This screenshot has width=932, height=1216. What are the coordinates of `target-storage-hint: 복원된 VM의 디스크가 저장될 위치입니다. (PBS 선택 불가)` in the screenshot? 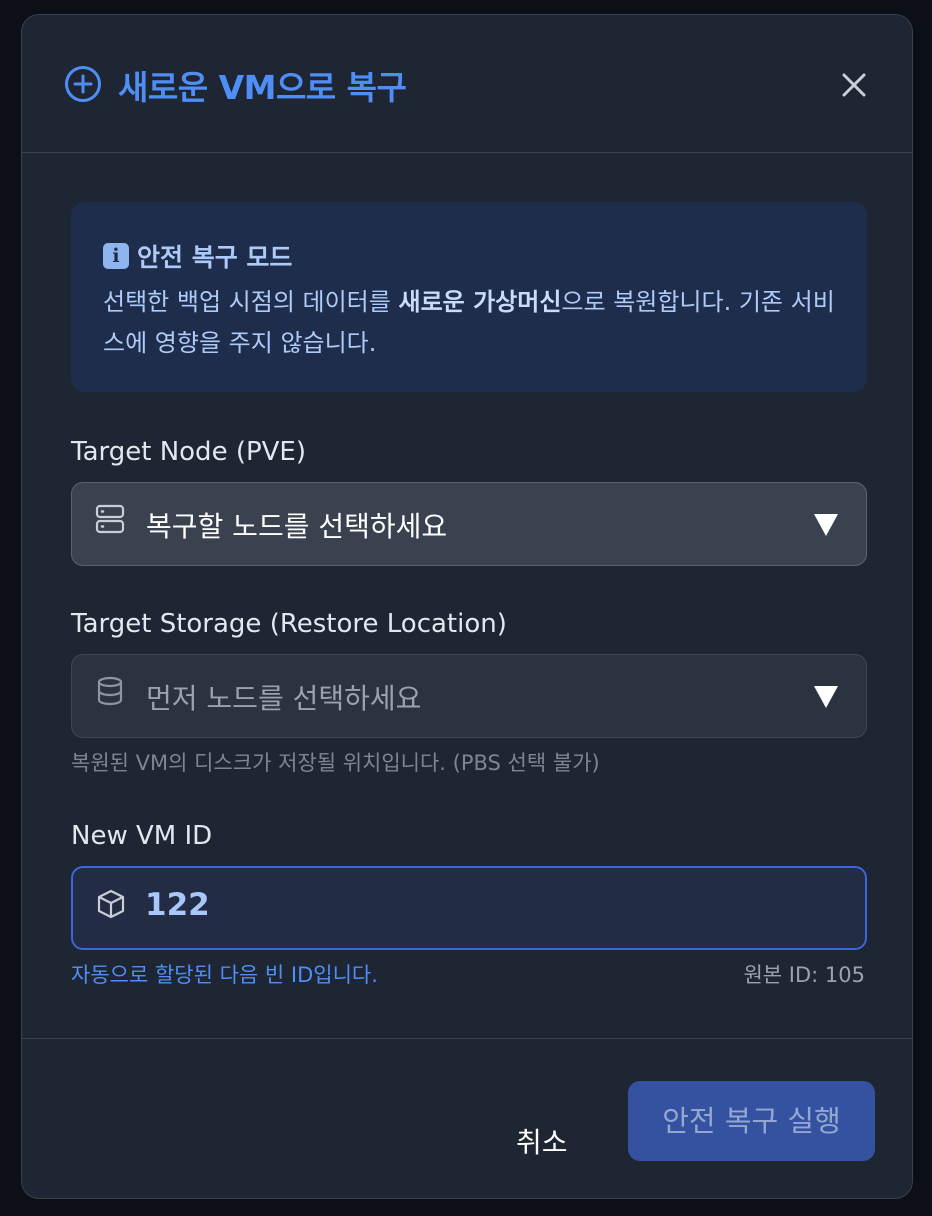 It's located at (335, 763).